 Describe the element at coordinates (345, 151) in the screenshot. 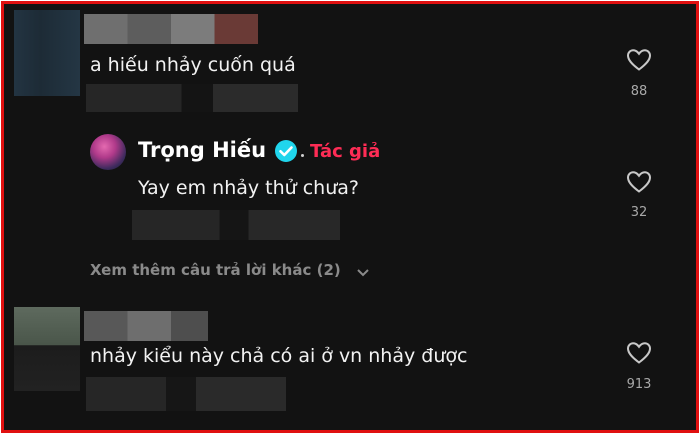

I see `author-badge: Tác giả` at that location.